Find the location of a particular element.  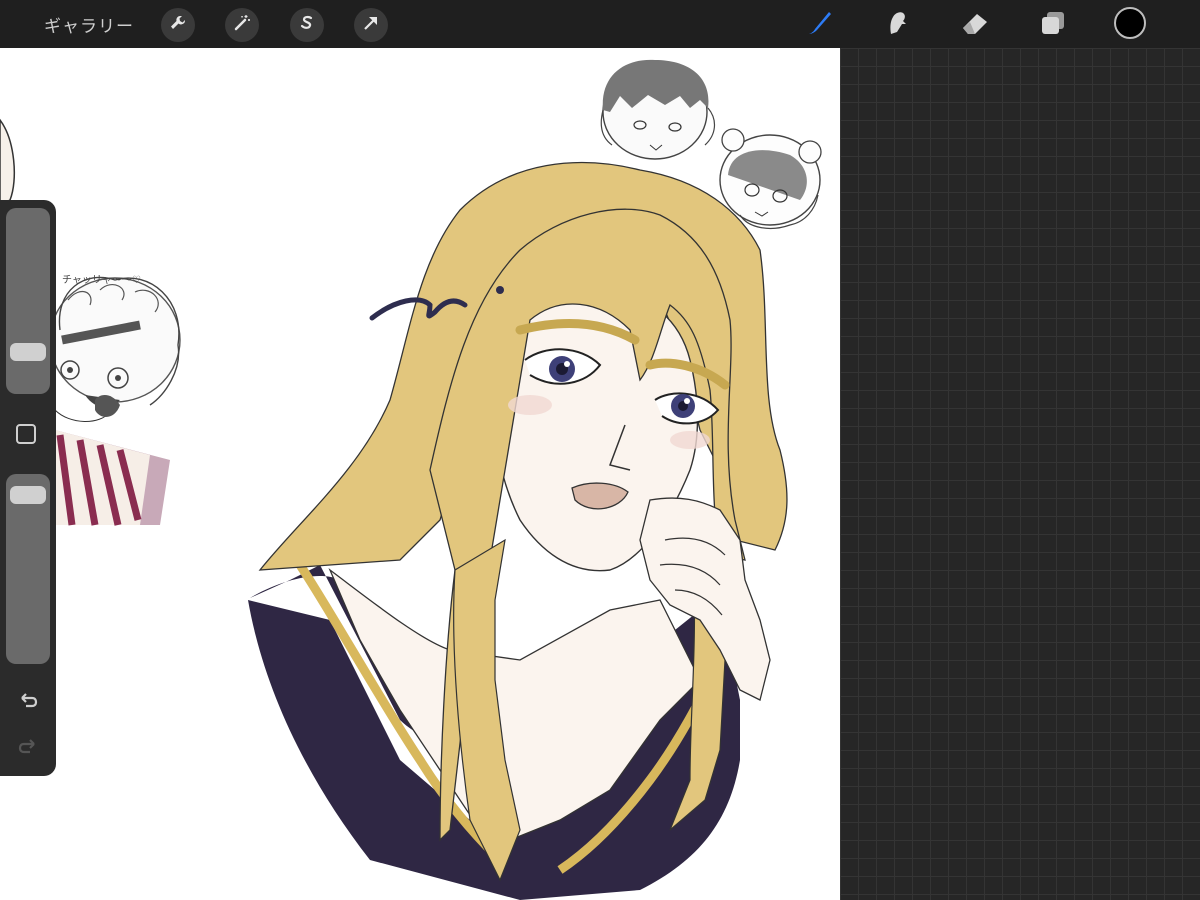

smudge-tool is located at coordinates (897, 25).